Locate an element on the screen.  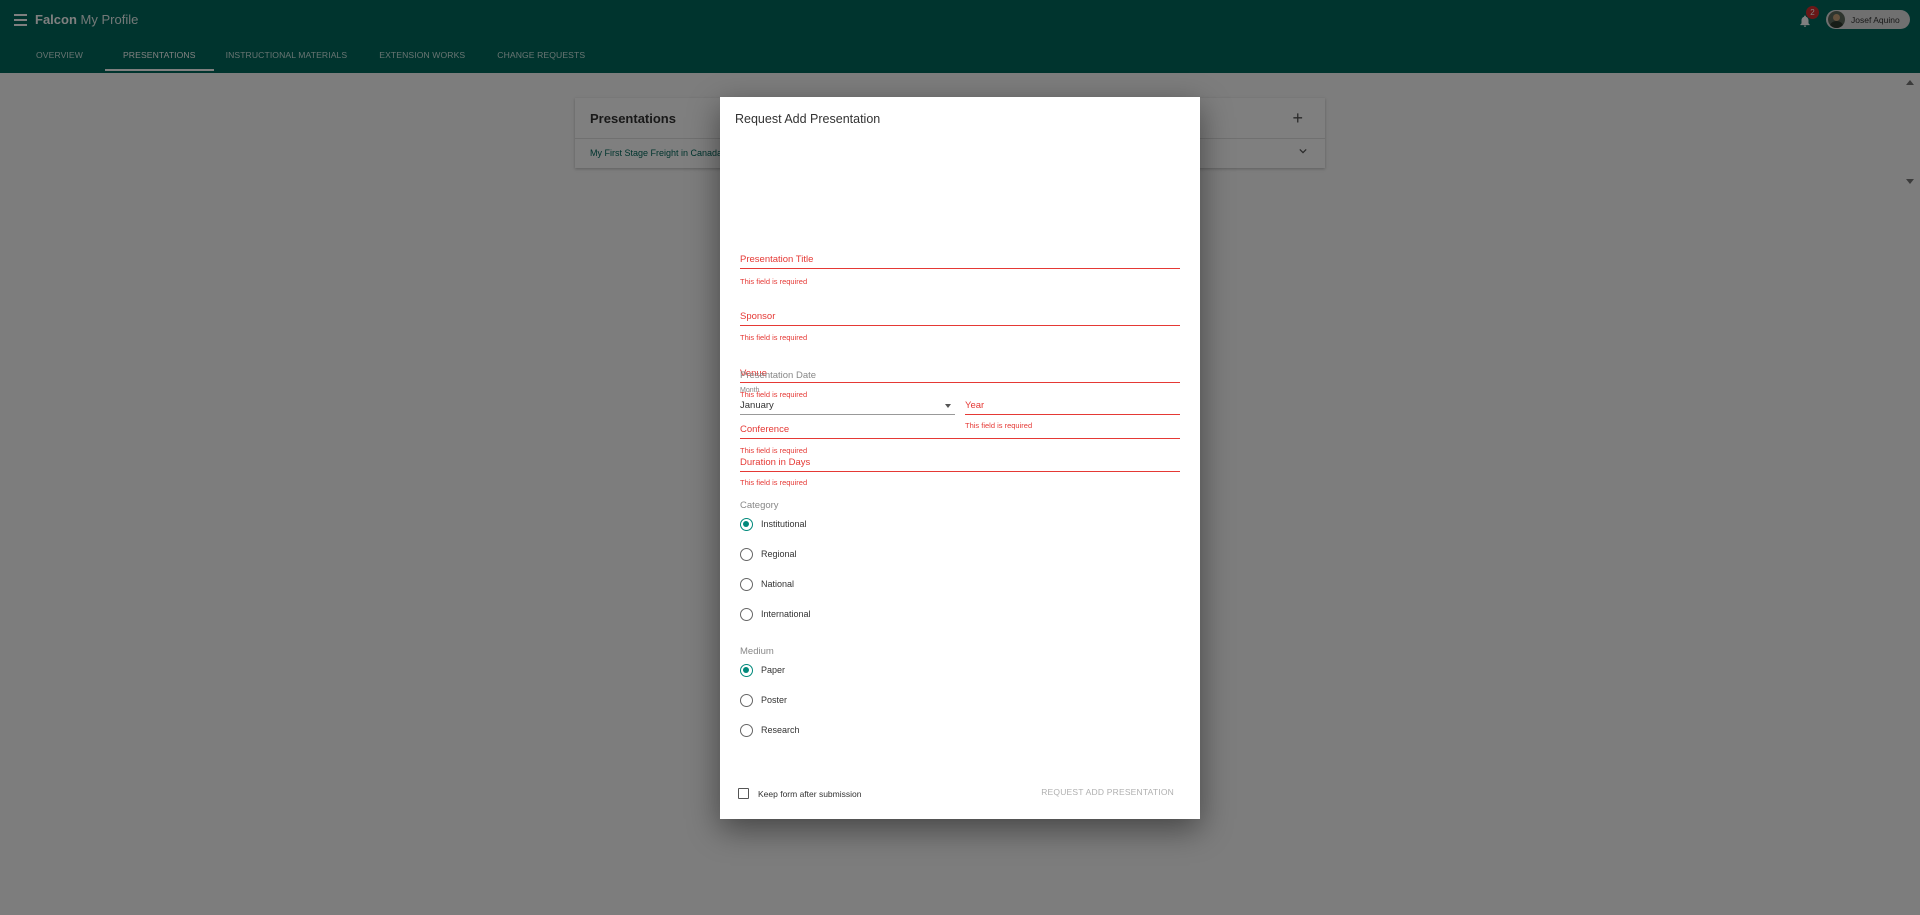
radio-label: National is located at coordinates (778, 584).